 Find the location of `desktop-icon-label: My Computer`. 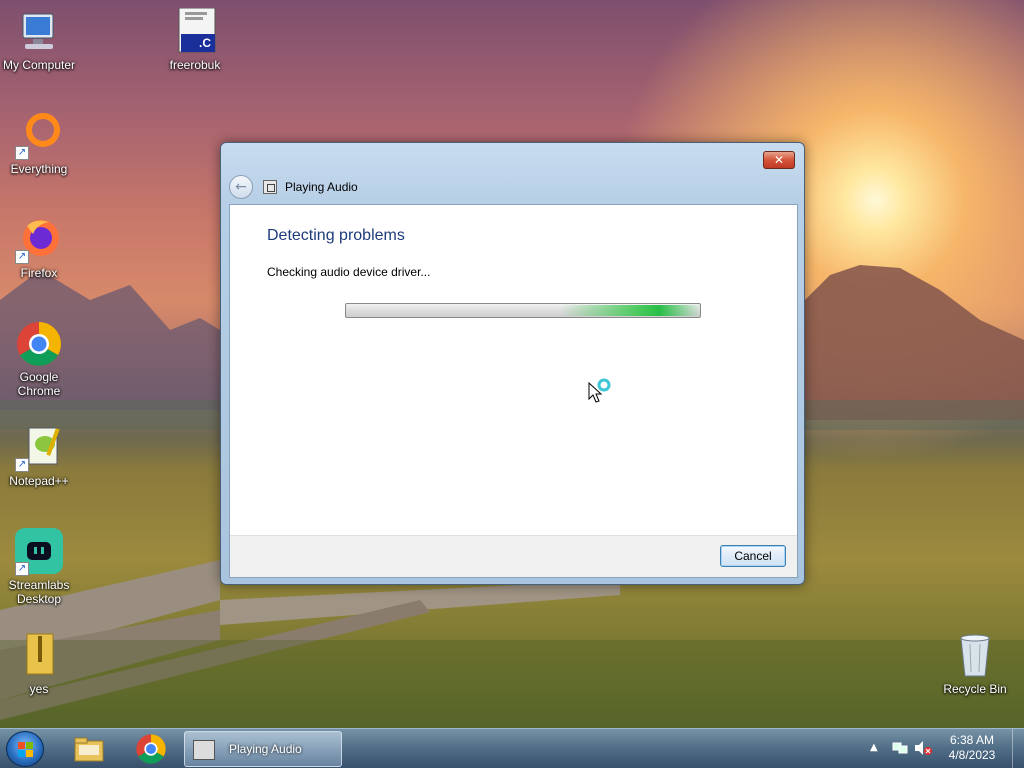

desktop-icon-label: My Computer is located at coordinates (39, 65).